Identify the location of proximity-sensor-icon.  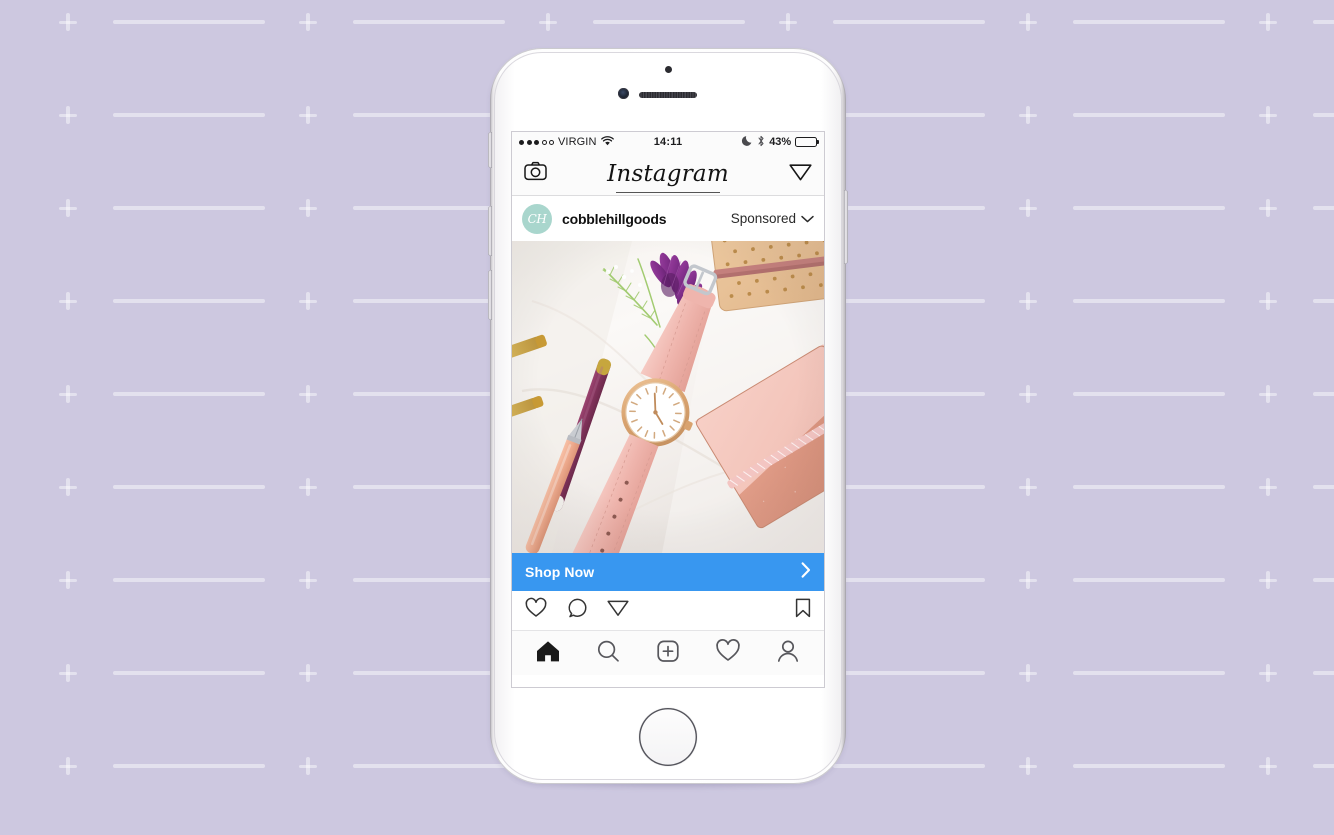
(668, 69).